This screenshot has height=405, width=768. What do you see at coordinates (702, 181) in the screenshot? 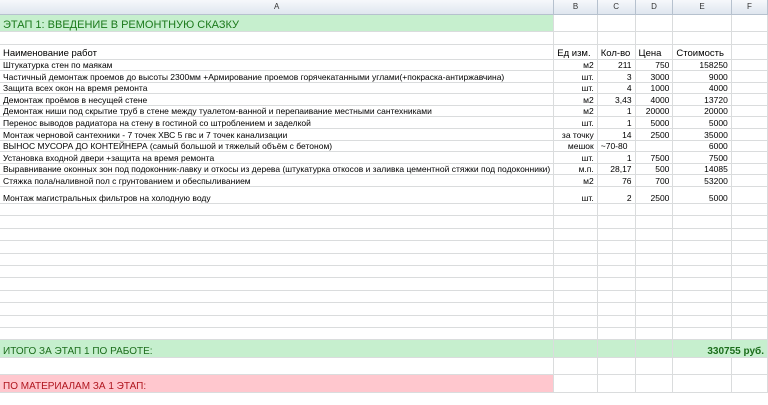
I see `cell-cost: 53200` at bounding box center [702, 181].